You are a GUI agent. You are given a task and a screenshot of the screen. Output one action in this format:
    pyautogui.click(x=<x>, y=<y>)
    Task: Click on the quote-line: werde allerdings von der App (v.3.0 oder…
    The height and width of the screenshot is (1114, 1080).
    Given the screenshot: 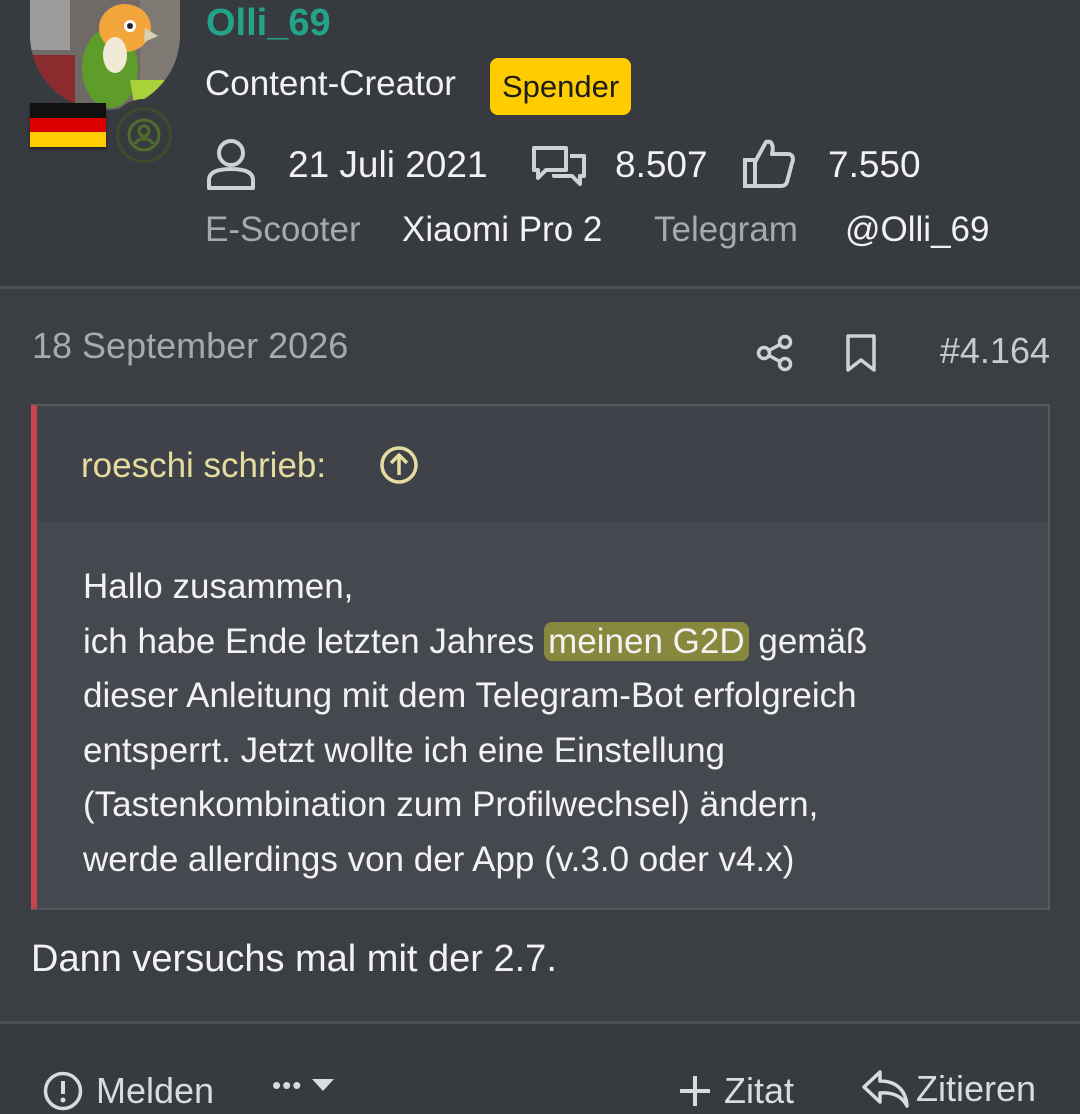 What is the action you would take?
    pyautogui.click(x=439, y=859)
    